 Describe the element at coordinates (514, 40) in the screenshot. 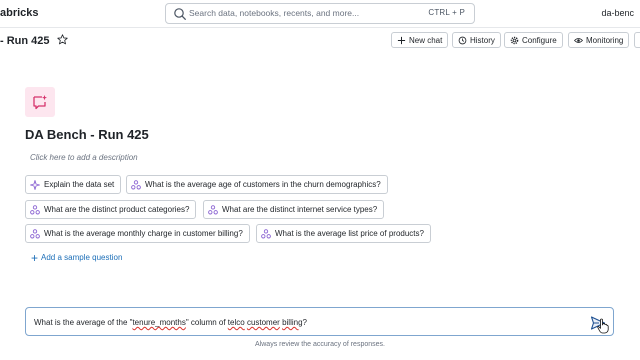

I see `gear-icon` at that location.